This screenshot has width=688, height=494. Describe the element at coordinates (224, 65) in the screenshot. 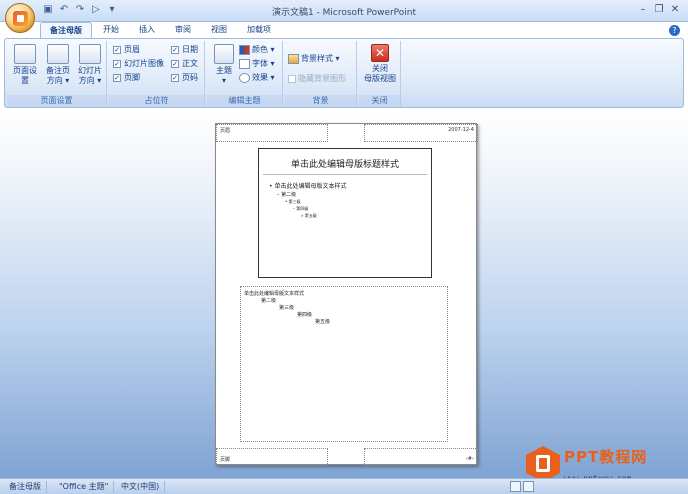

I see `theme-button: 主题 ▾` at that location.